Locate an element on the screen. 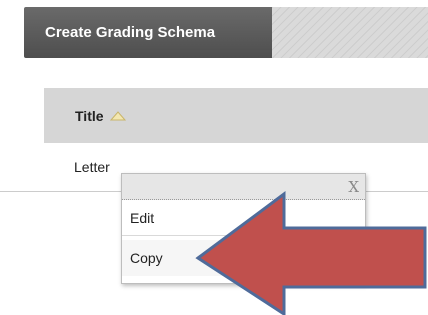  action-bar-filler is located at coordinates (350, 32).